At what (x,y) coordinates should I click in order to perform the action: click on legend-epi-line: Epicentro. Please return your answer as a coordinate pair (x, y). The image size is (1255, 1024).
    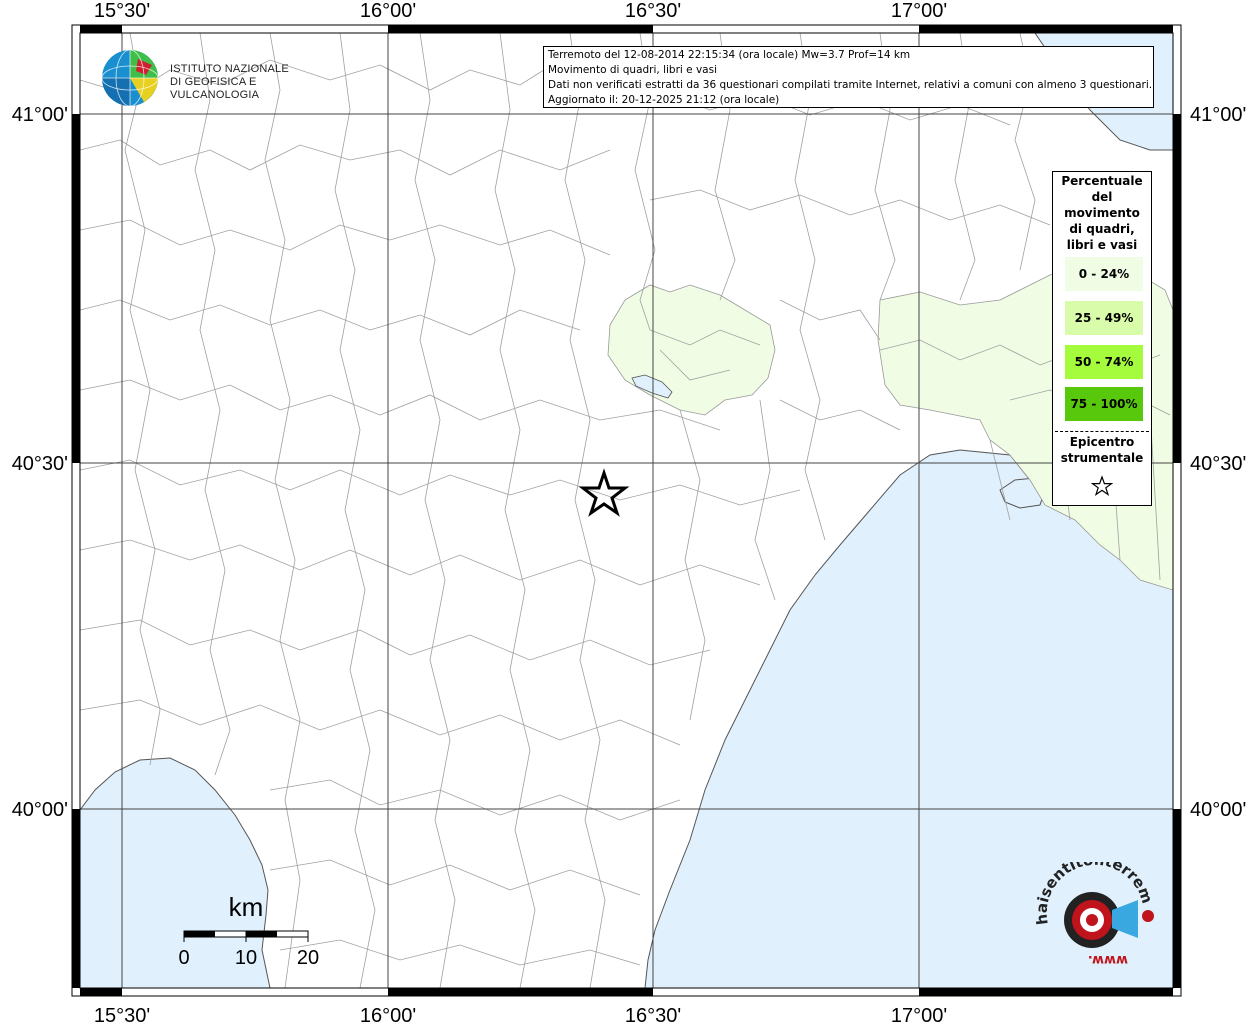
    Looking at the image, I should click on (1102, 442).